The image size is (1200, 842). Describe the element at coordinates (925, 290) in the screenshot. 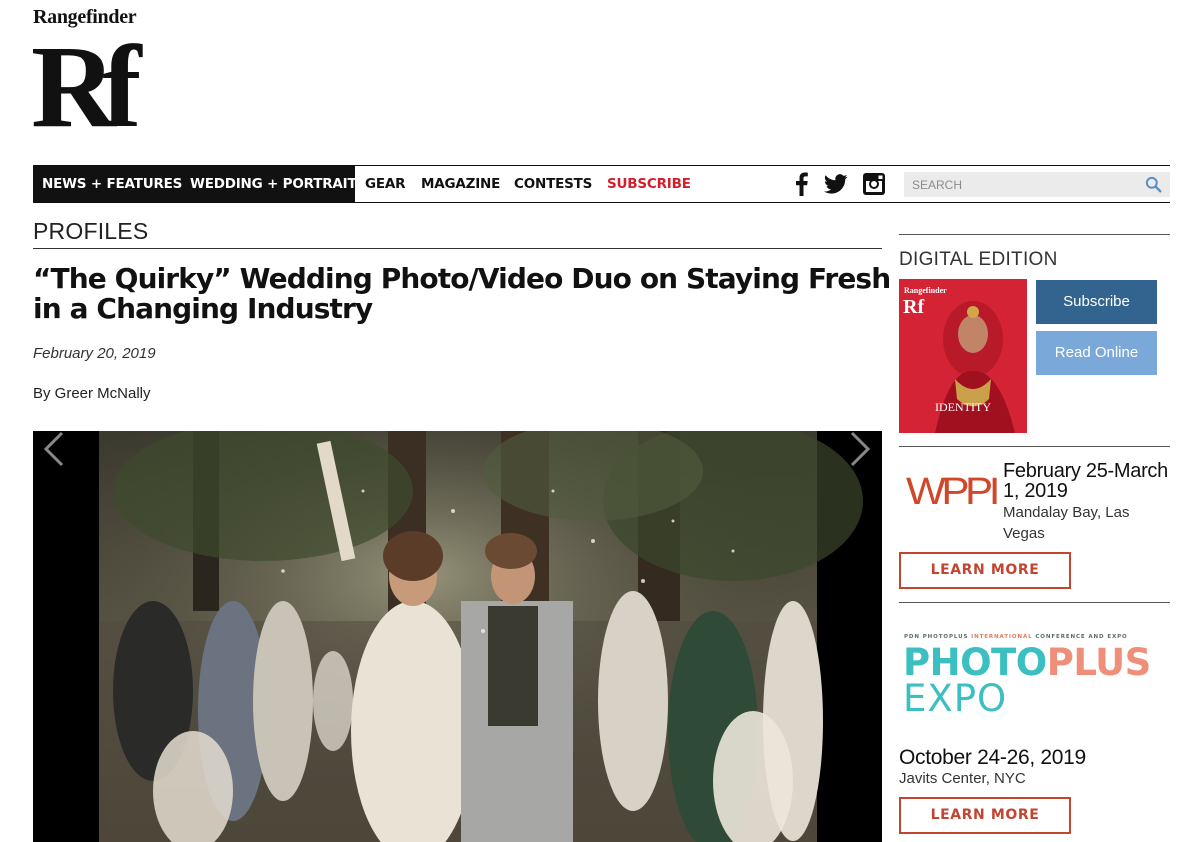

I see `cover-wordmark: Rangefinder` at that location.